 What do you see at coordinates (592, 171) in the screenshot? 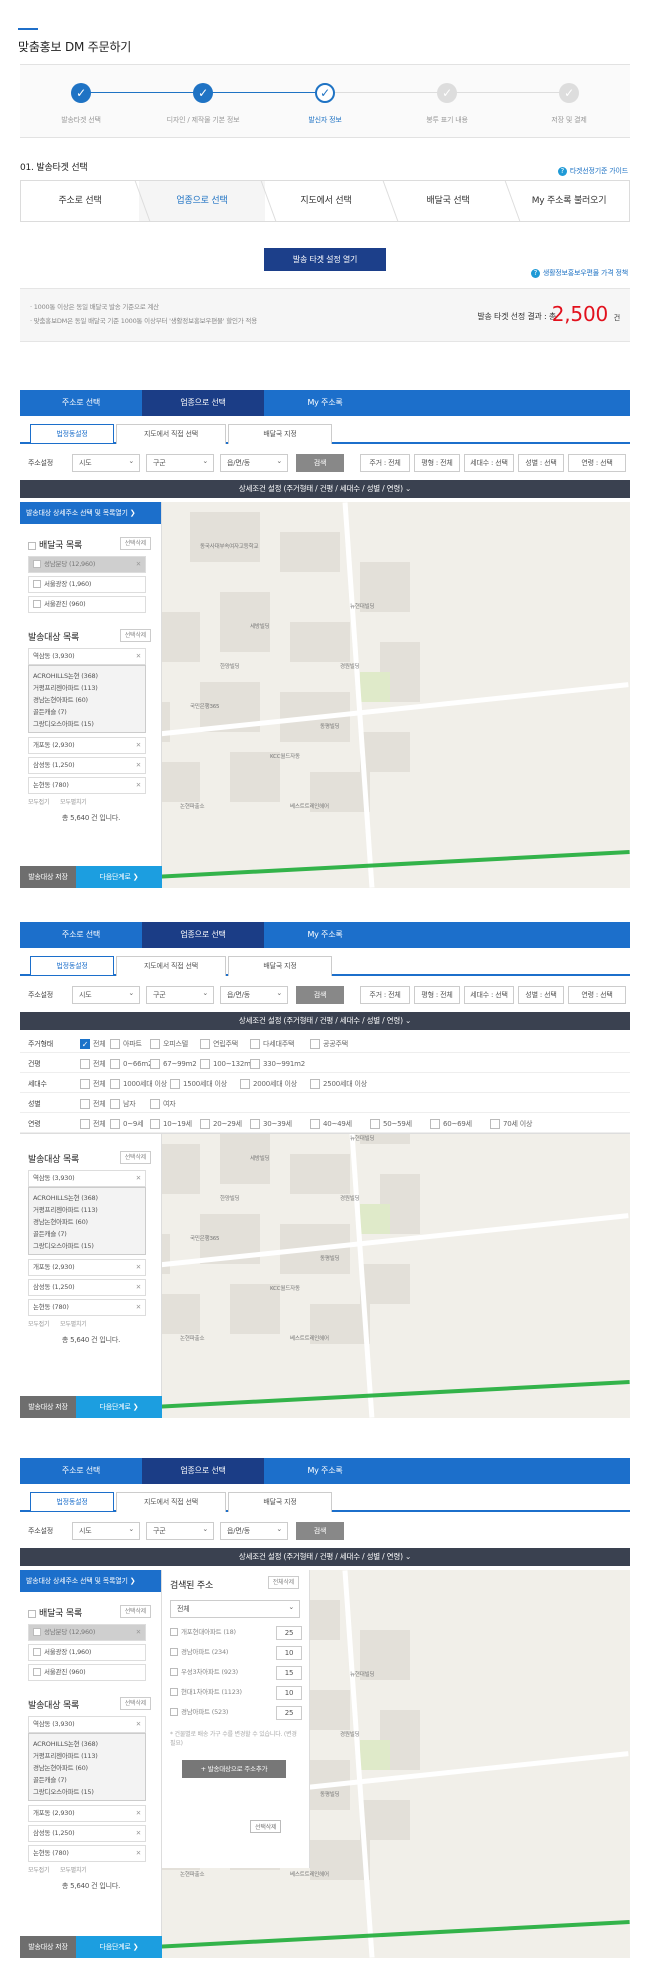
I see `guide-link: ? 타겟선정기준 가이드` at bounding box center [592, 171].